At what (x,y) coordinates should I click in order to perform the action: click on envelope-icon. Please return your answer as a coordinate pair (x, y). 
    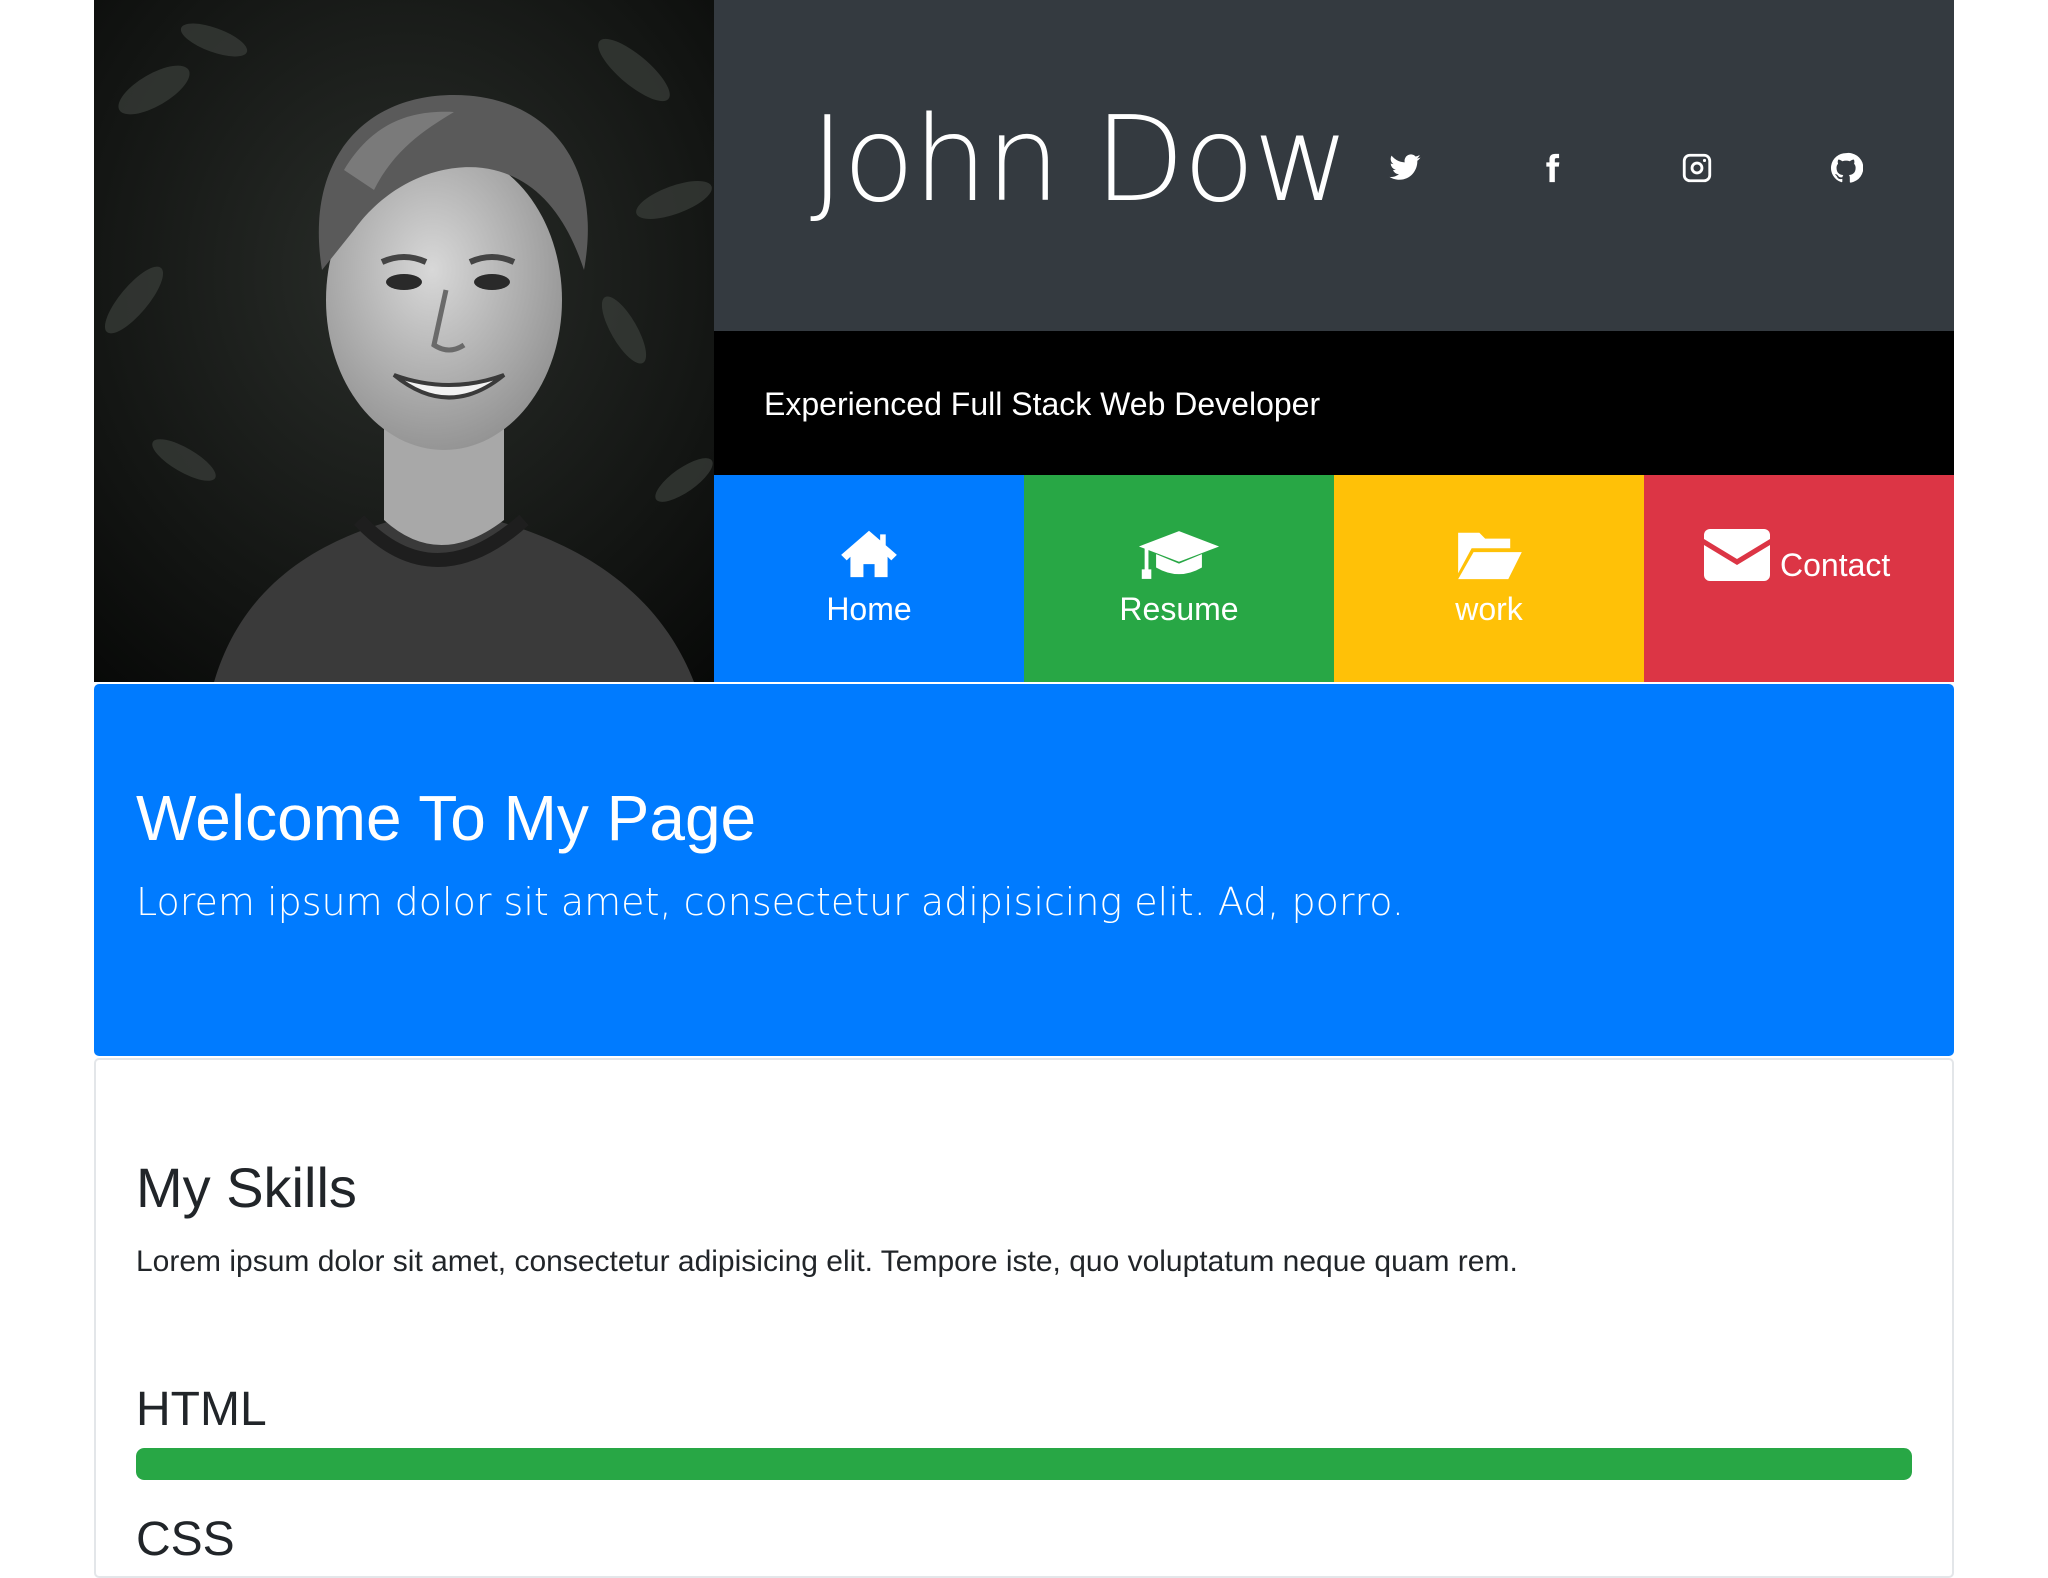
    Looking at the image, I should click on (1737, 555).